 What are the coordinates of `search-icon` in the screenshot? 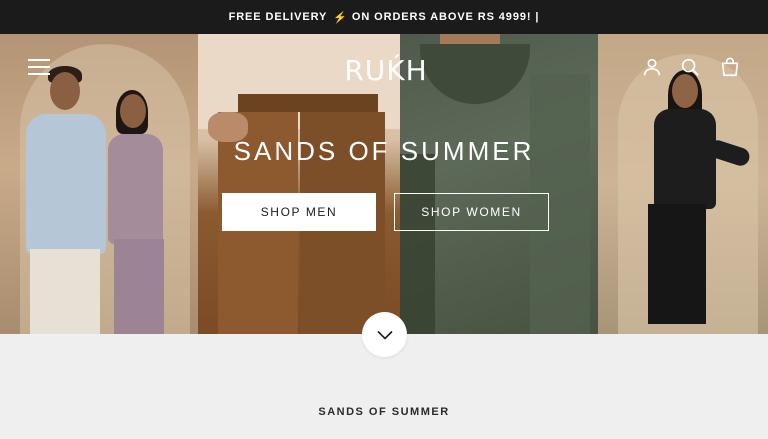 It's located at (690, 67).